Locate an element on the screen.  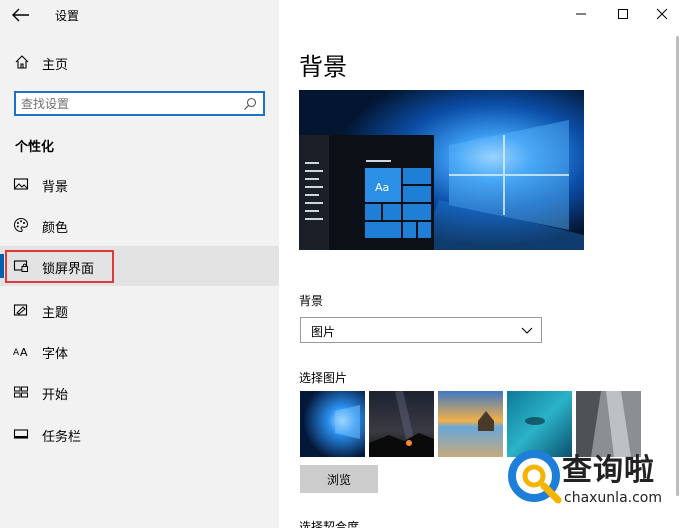
sidebar-item-label: 主题 is located at coordinates (55, 313).